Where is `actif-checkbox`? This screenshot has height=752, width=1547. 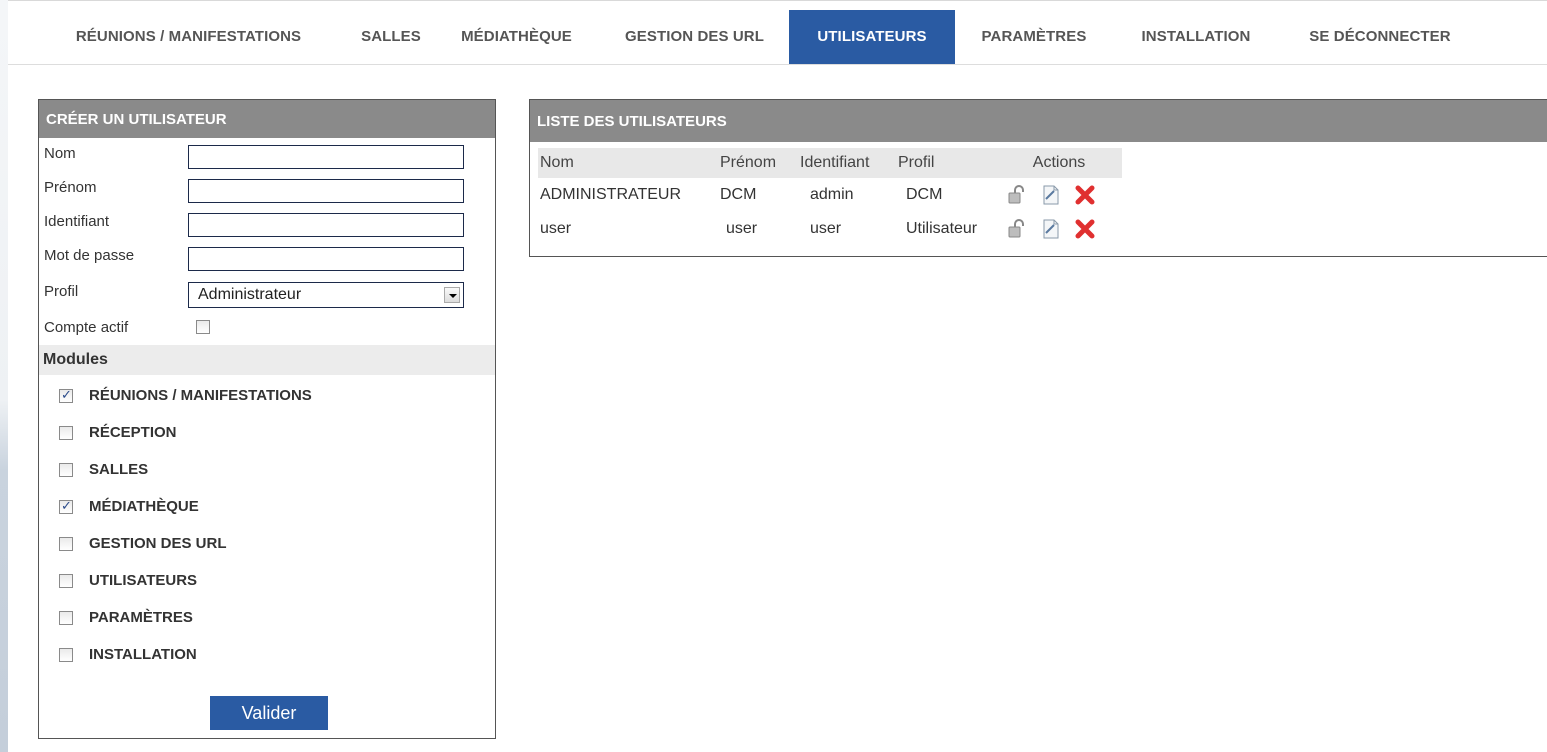 actif-checkbox is located at coordinates (203, 327).